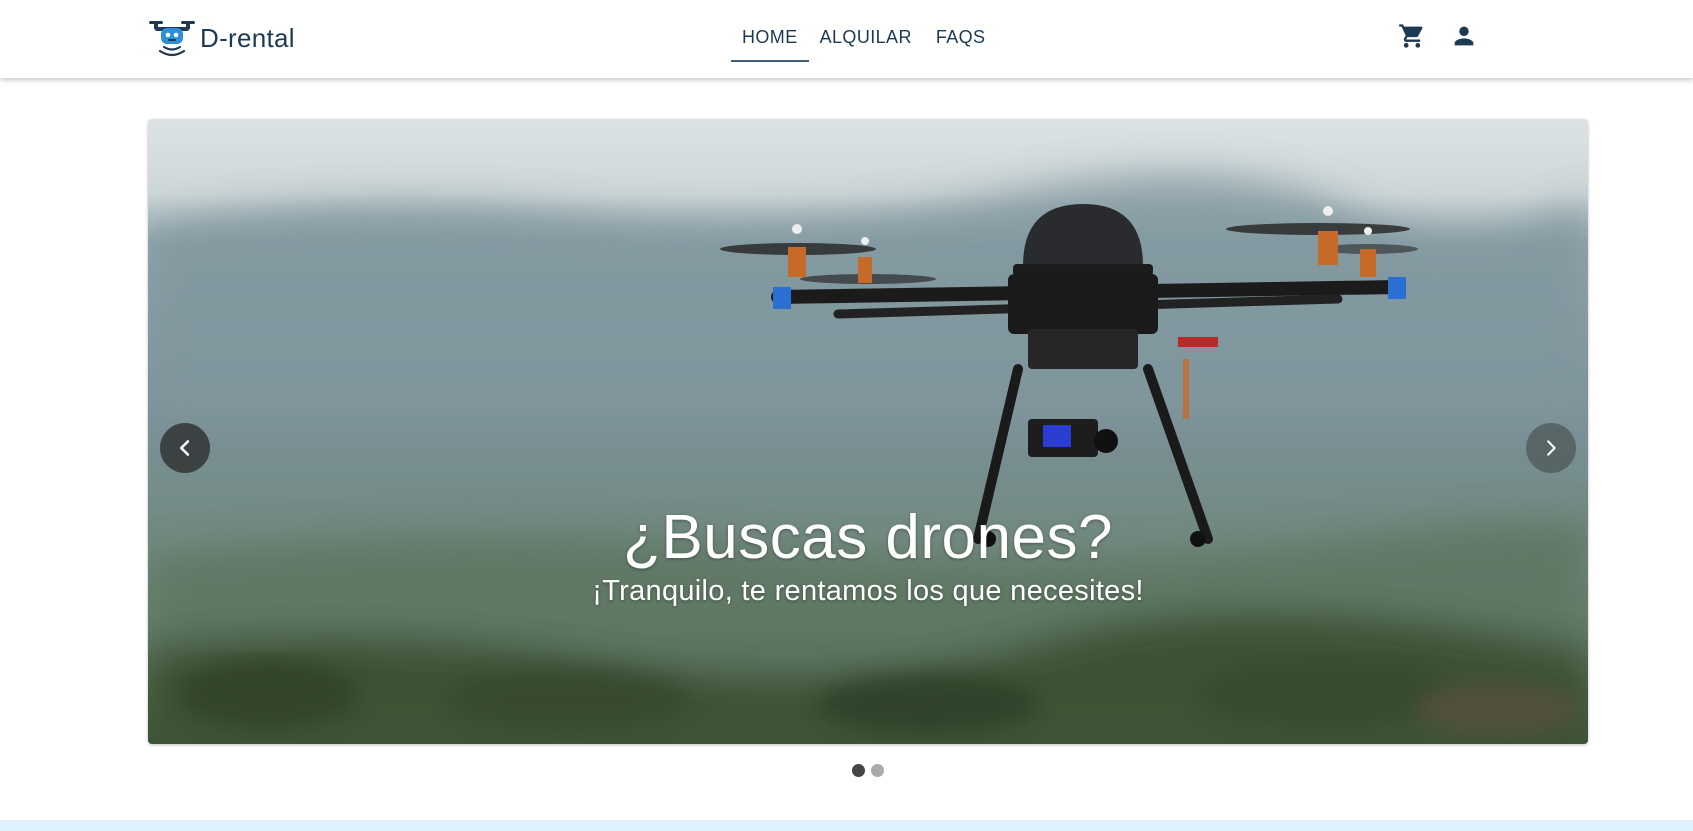 The image size is (1693, 831). What do you see at coordinates (1412, 36) in the screenshot?
I see `shopping-cart-icon` at bounding box center [1412, 36].